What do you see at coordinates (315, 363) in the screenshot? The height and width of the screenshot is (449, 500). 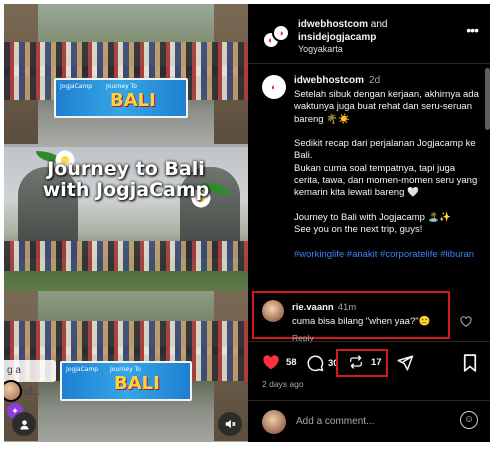 I see `comment-bubble-icon` at bounding box center [315, 363].